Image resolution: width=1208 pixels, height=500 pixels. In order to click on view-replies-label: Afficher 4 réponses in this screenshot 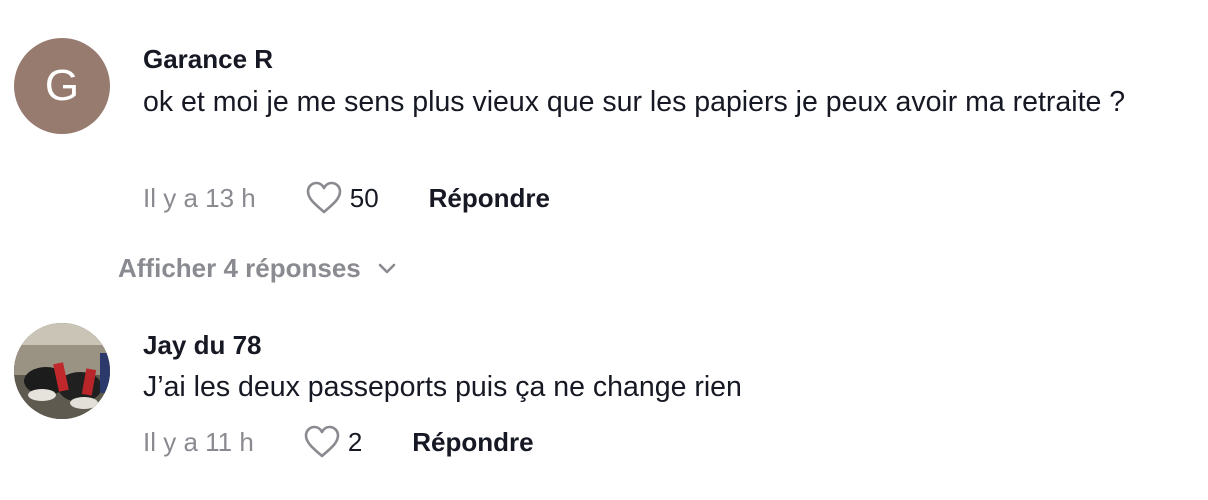, I will do `click(239, 267)`.